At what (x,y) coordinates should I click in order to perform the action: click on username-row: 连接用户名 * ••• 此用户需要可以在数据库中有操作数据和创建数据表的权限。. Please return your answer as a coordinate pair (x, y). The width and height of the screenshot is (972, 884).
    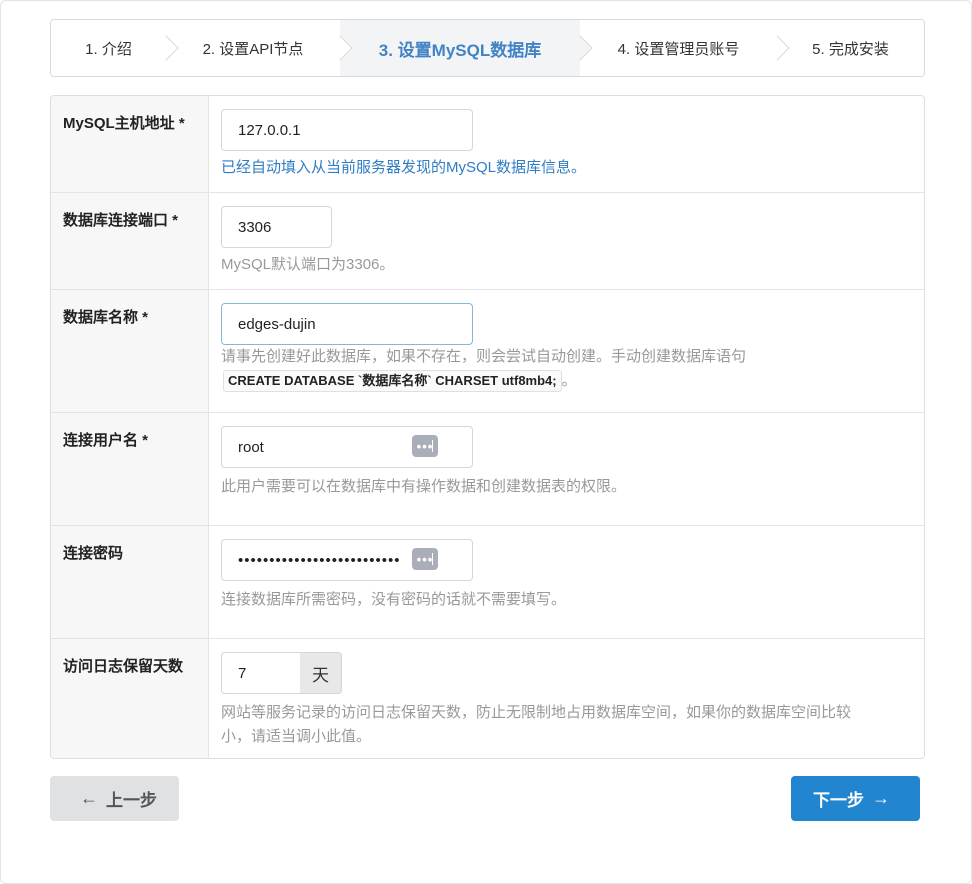
    Looking at the image, I should click on (487, 469).